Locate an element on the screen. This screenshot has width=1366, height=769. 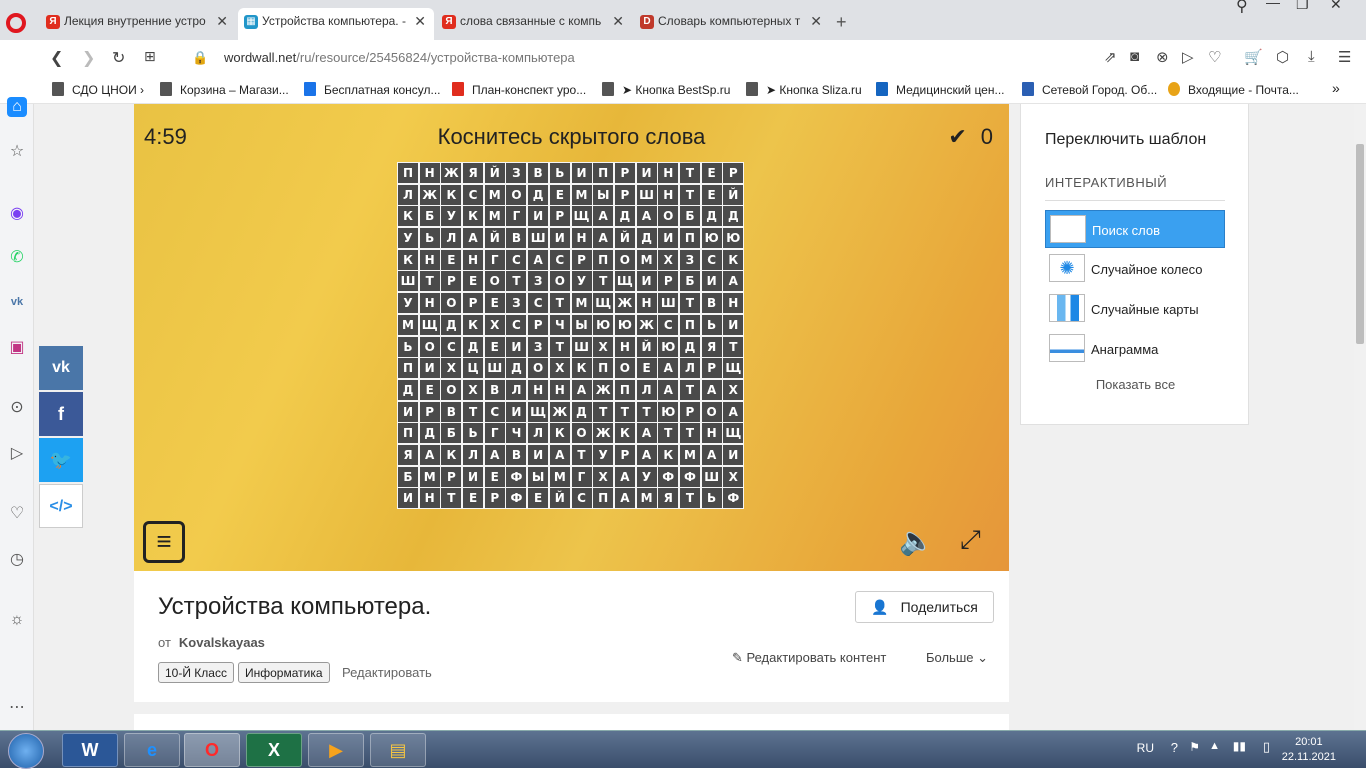
grid-letter: Ц is located at coordinates (473, 368).